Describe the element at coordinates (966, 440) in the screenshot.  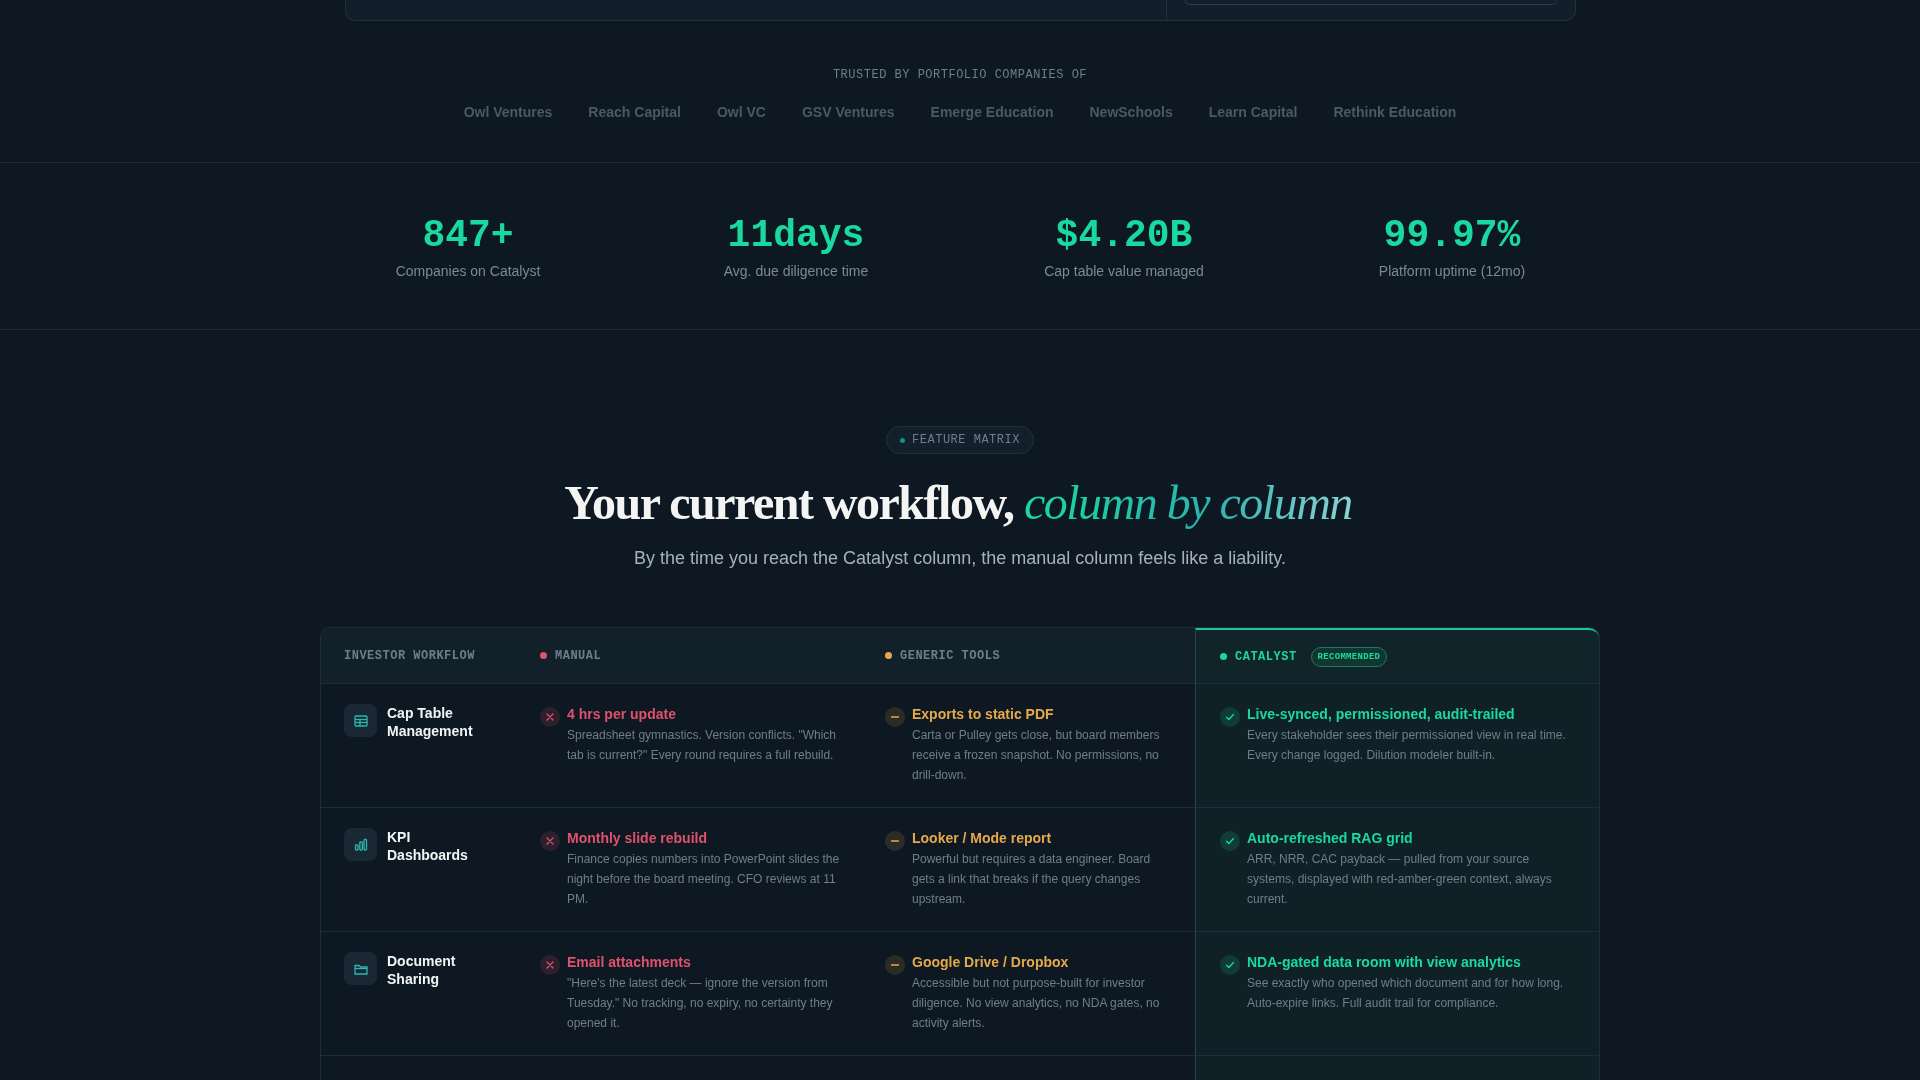
I see `badge-label: FEATURE MATRIX` at that location.